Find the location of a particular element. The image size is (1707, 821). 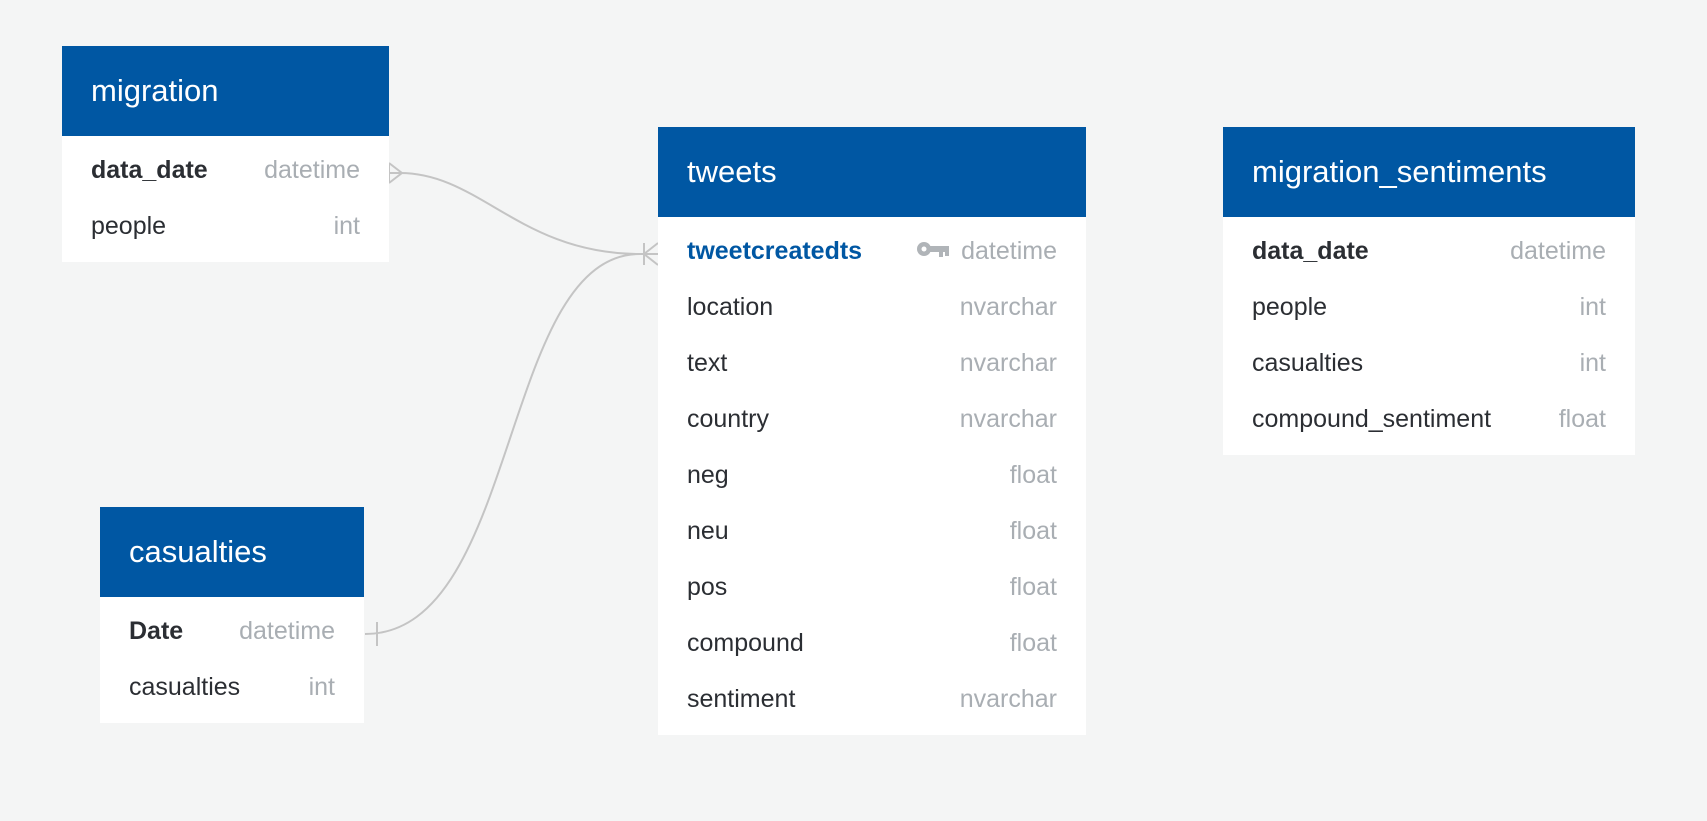

field-name: text is located at coordinates (707, 362).